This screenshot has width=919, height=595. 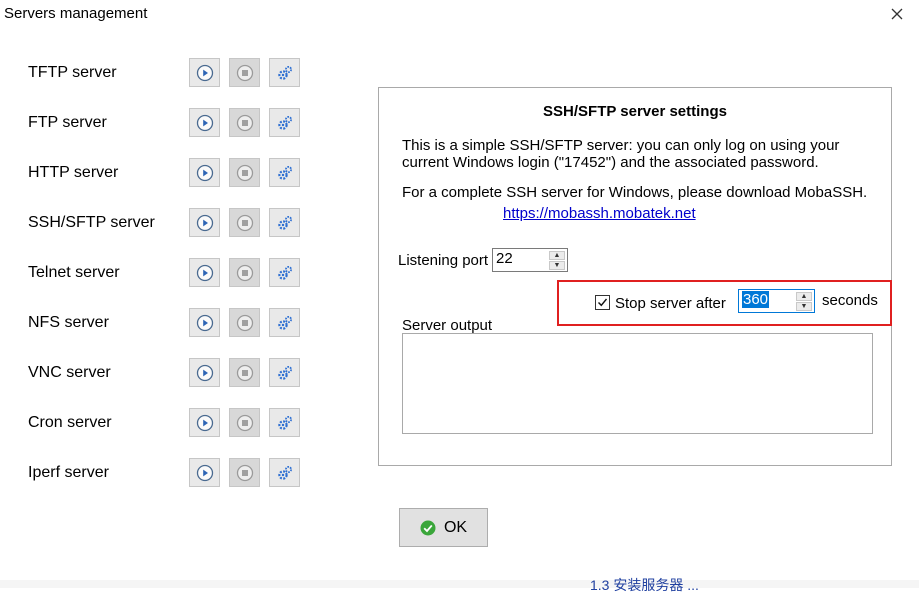 I want to click on server-output-label: Server output, so click(x=447, y=325).